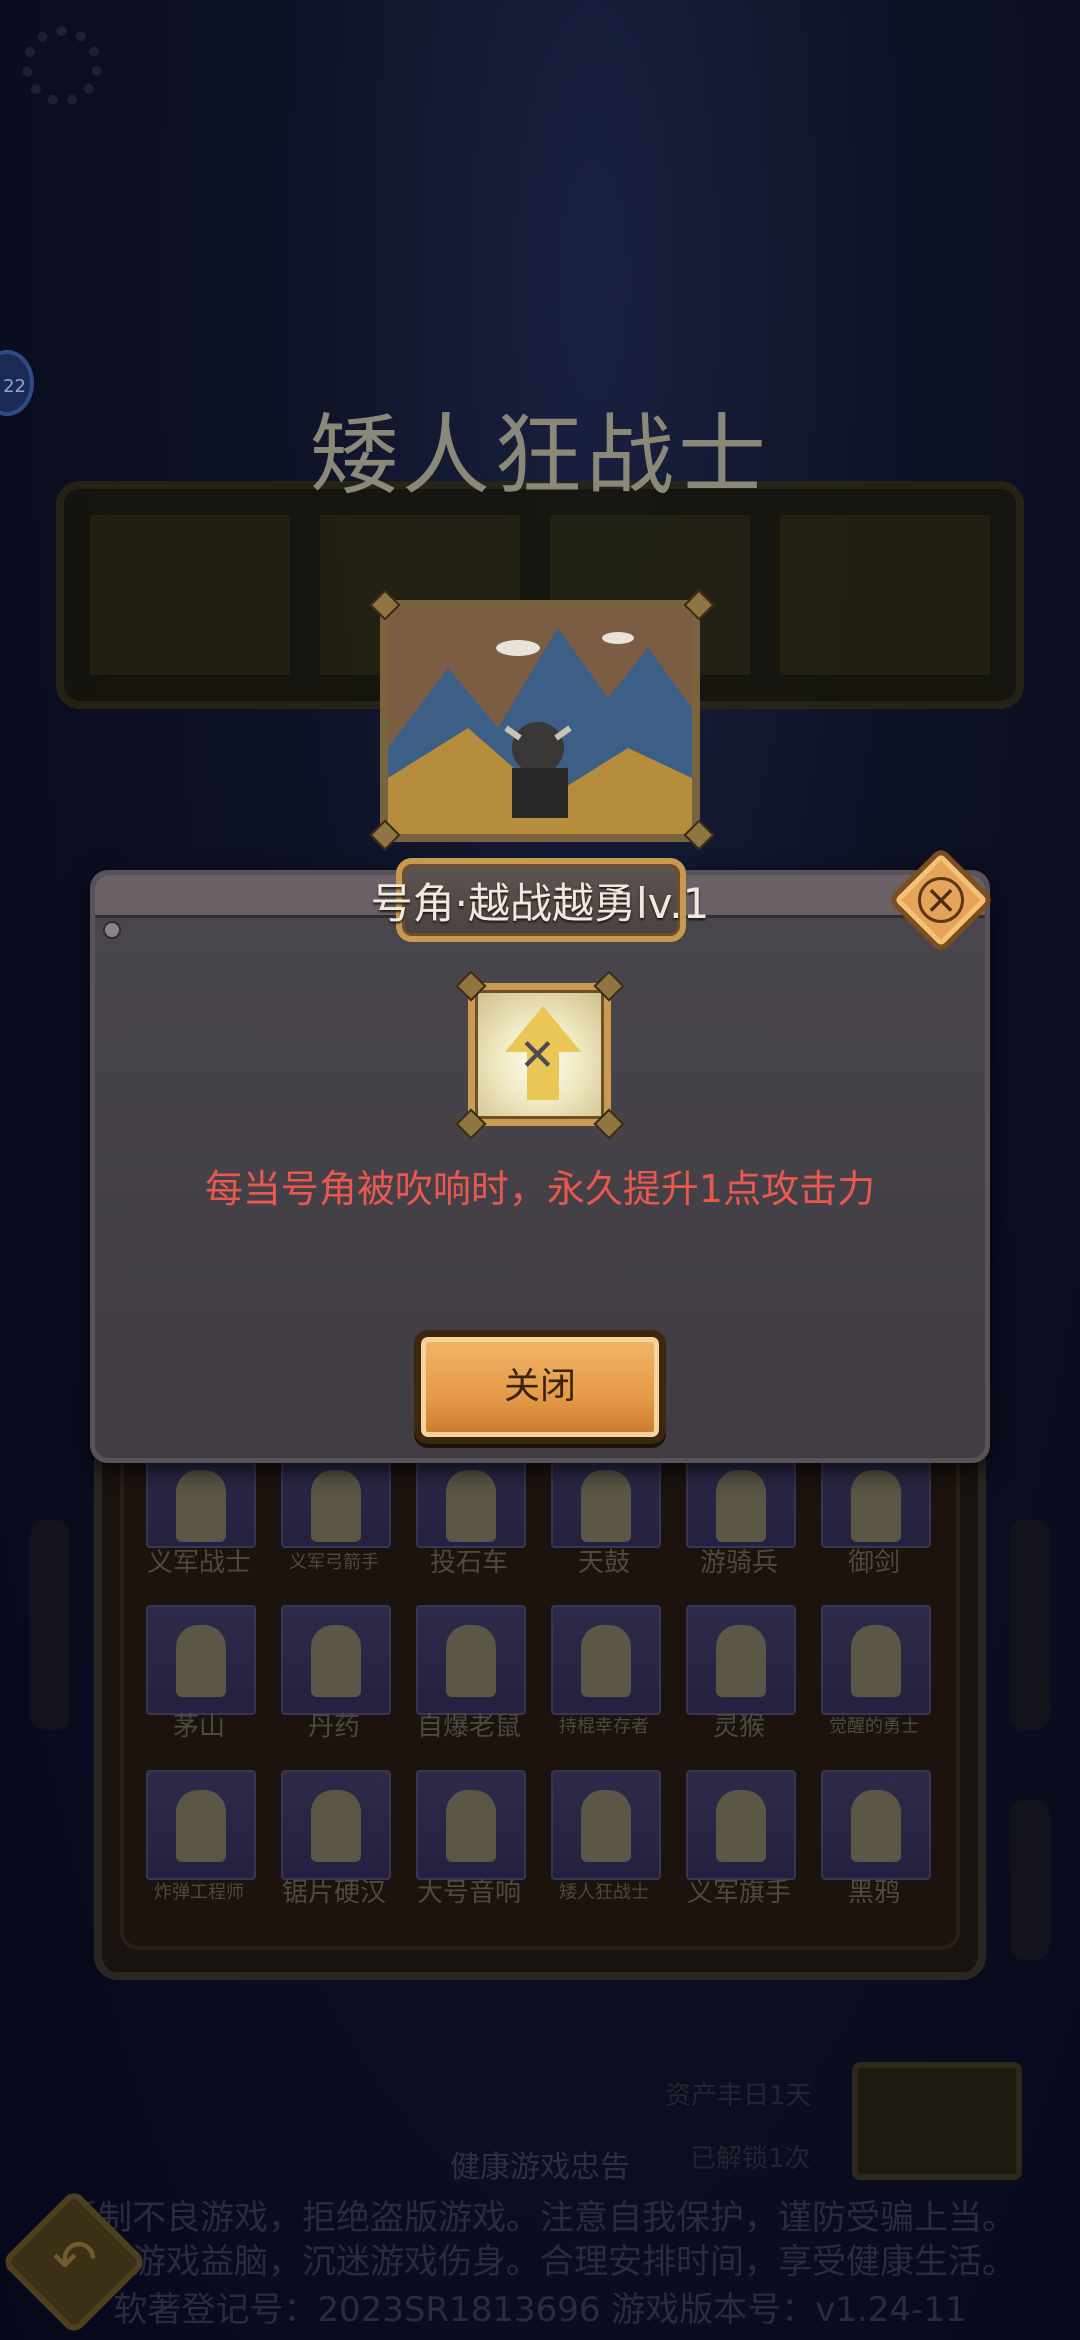  What do you see at coordinates (604, 1892) in the screenshot?
I see `unit-label: 矮人狂战士` at bounding box center [604, 1892].